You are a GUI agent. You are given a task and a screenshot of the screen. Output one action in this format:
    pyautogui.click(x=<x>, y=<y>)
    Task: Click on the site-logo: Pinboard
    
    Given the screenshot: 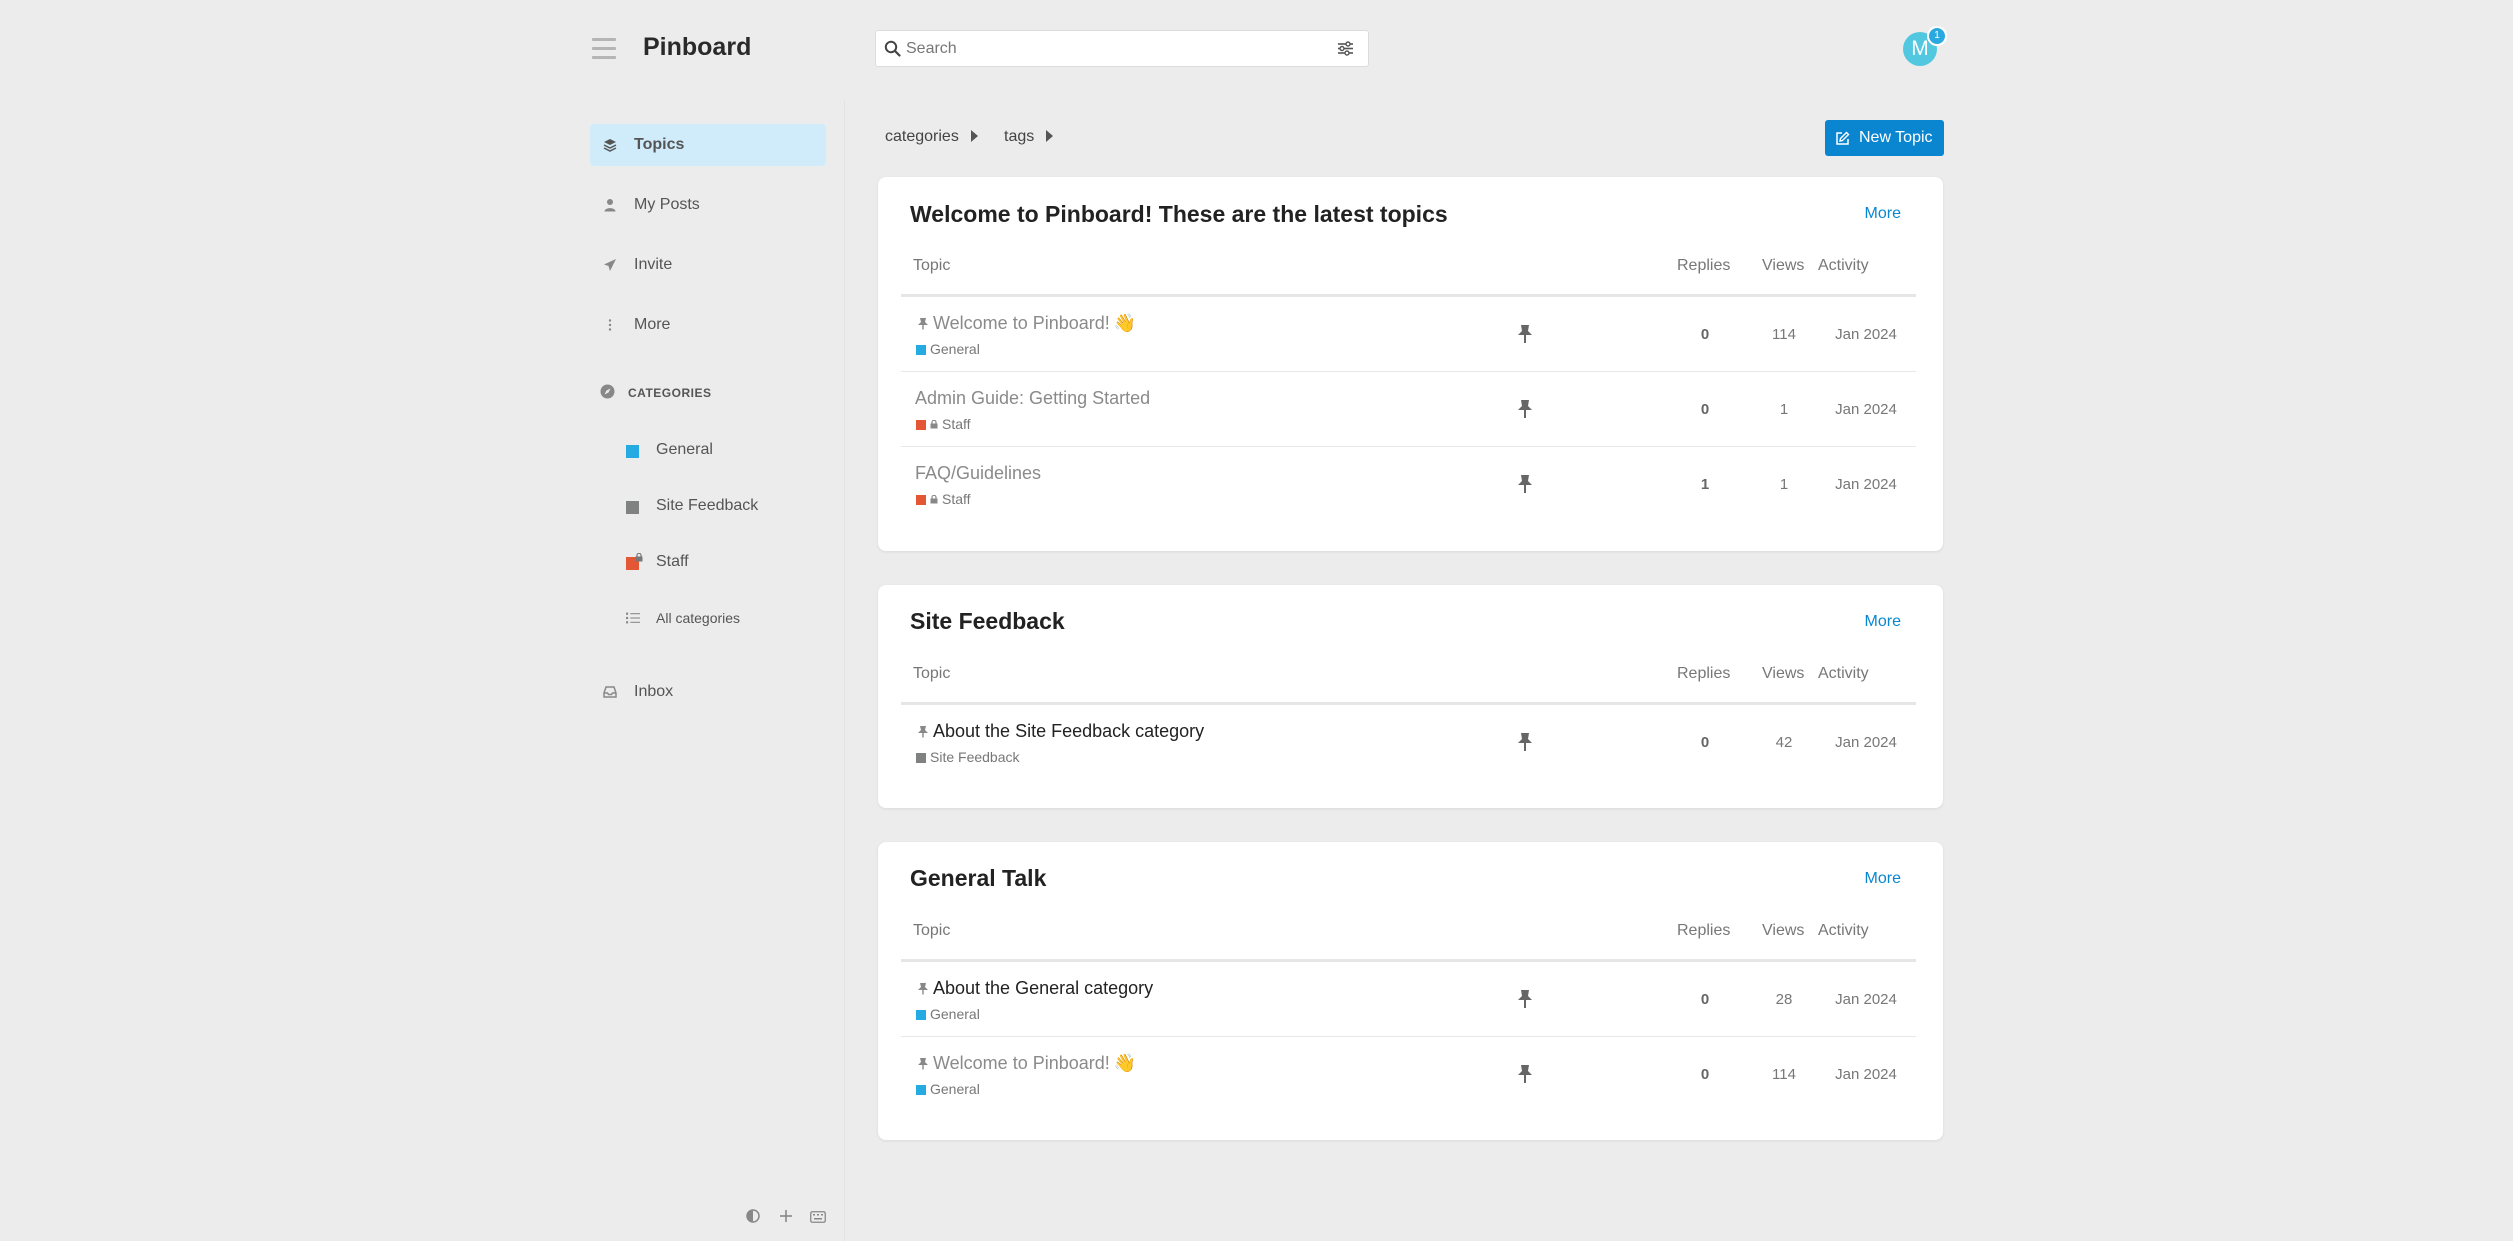 What is the action you would take?
    pyautogui.click(x=697, y=47)
    